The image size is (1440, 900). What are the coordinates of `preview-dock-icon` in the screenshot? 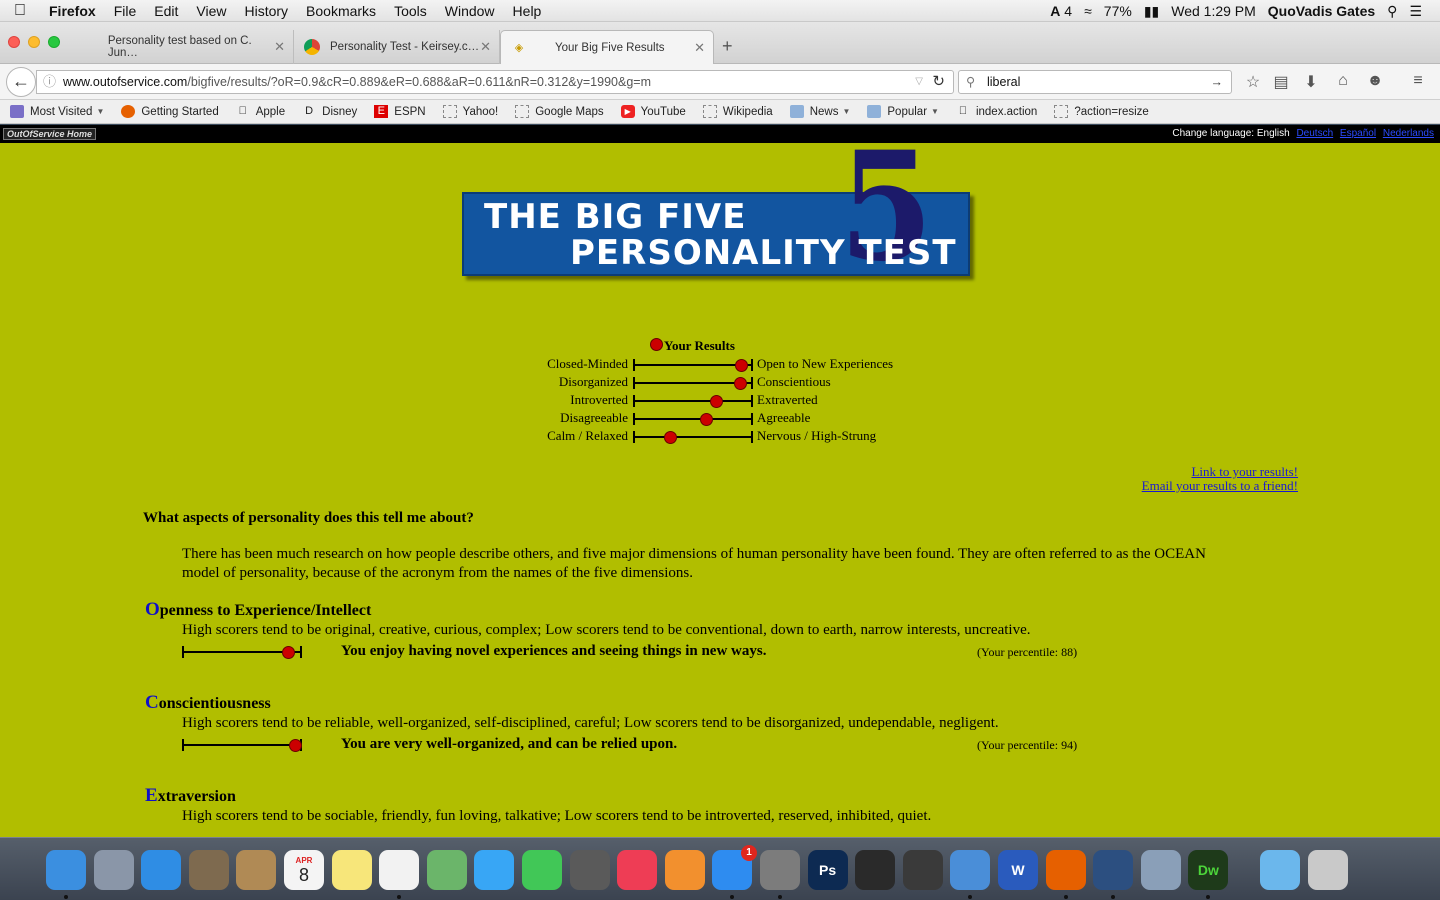 It's located at (1160, 870).